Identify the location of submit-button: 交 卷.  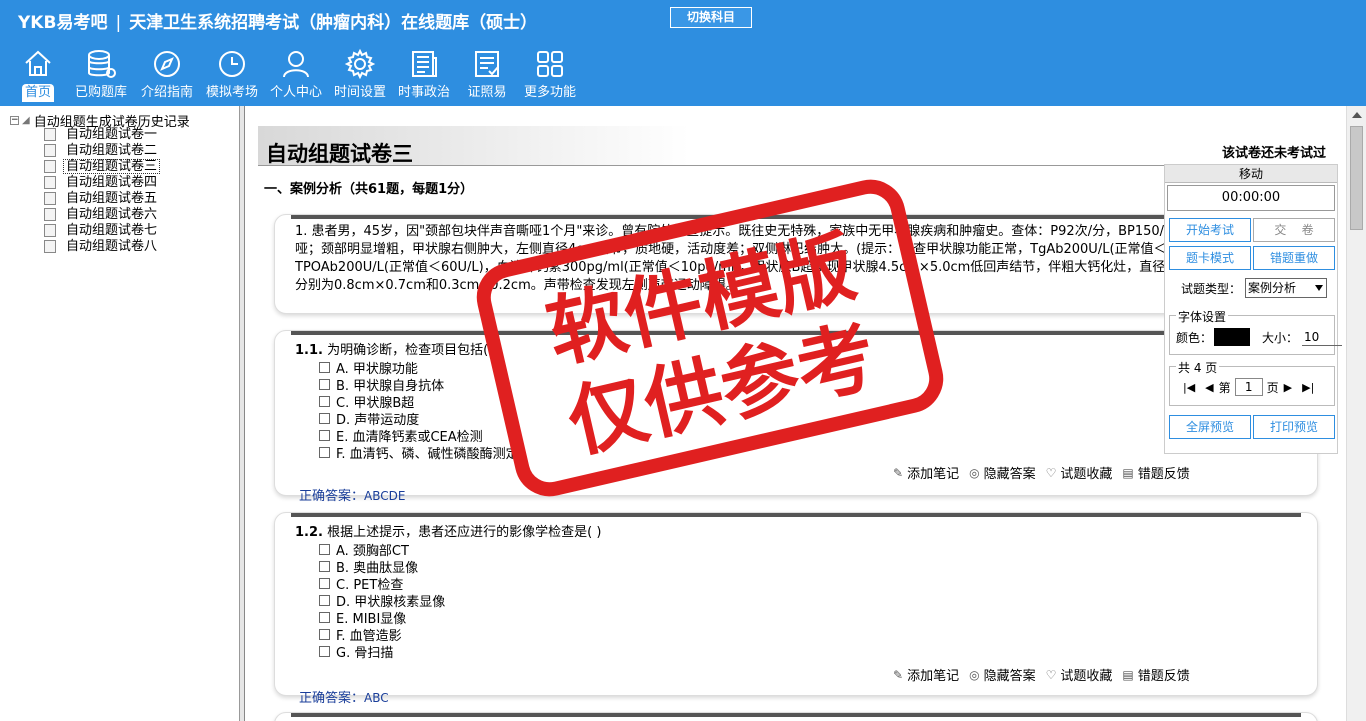
(1294, 230).